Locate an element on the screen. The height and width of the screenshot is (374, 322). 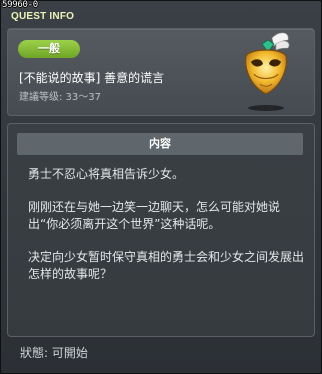
category-badge: 一般 is located at coordinates (49, 49).